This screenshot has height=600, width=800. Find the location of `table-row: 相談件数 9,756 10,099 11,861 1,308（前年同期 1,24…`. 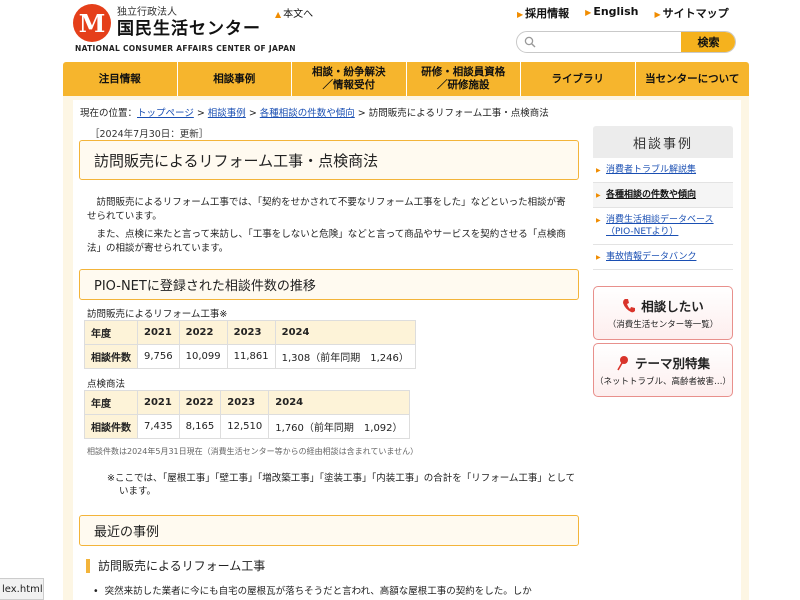

table-row: 相談件数 9,756 10,099 11,861 1,308（前年同期 1,24… is located at coordinates (250, 356).